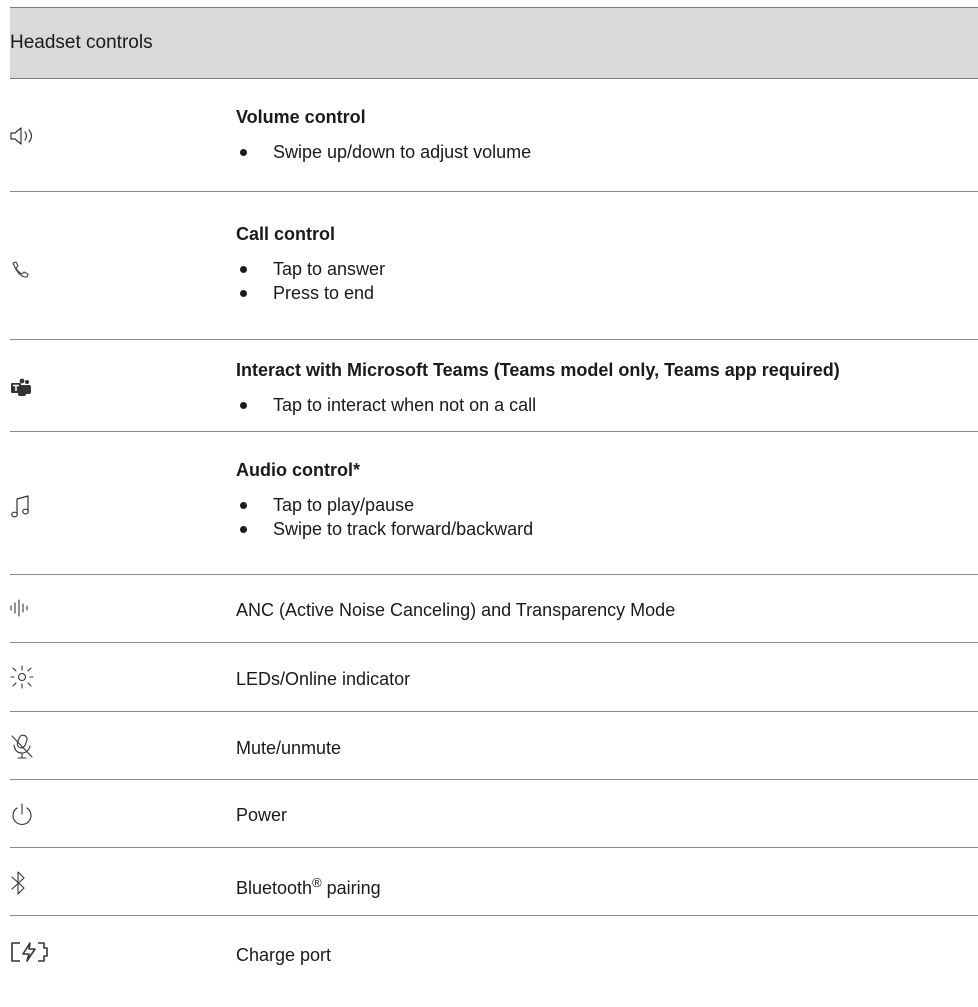 The image size is (978, 1007). I want to click on phone-icon, so click(30, 270).